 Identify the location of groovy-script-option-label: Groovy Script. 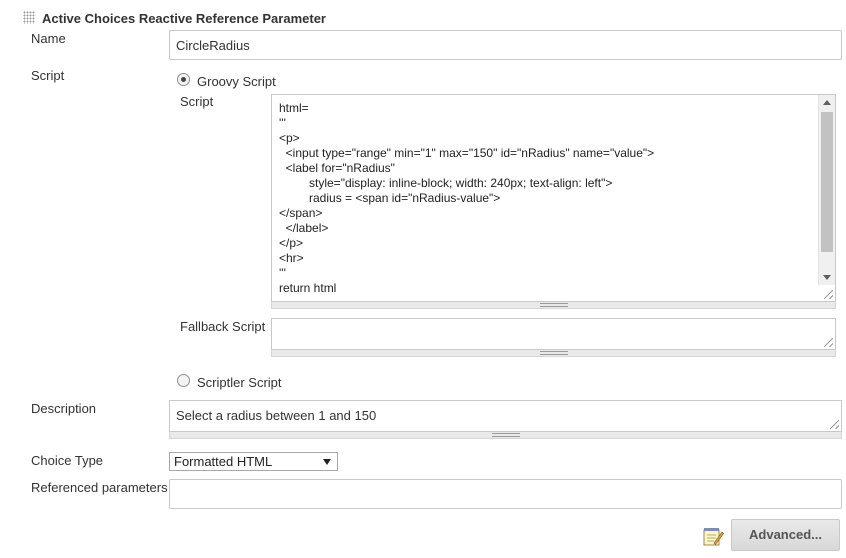
(236, 81).